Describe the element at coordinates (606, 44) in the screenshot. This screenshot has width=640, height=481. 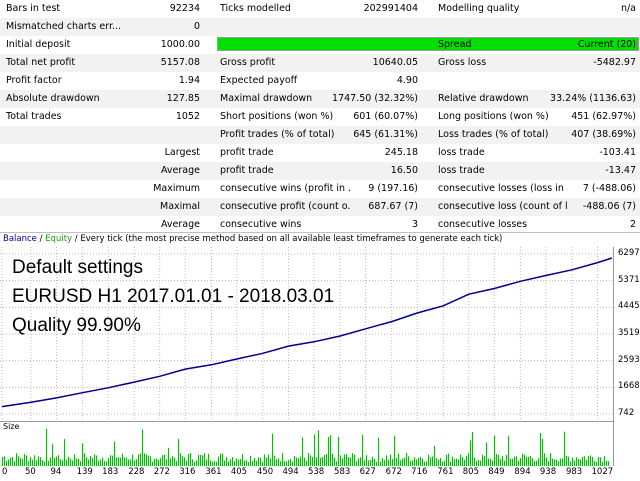
I see `spread-value: Current (20)` at that location.